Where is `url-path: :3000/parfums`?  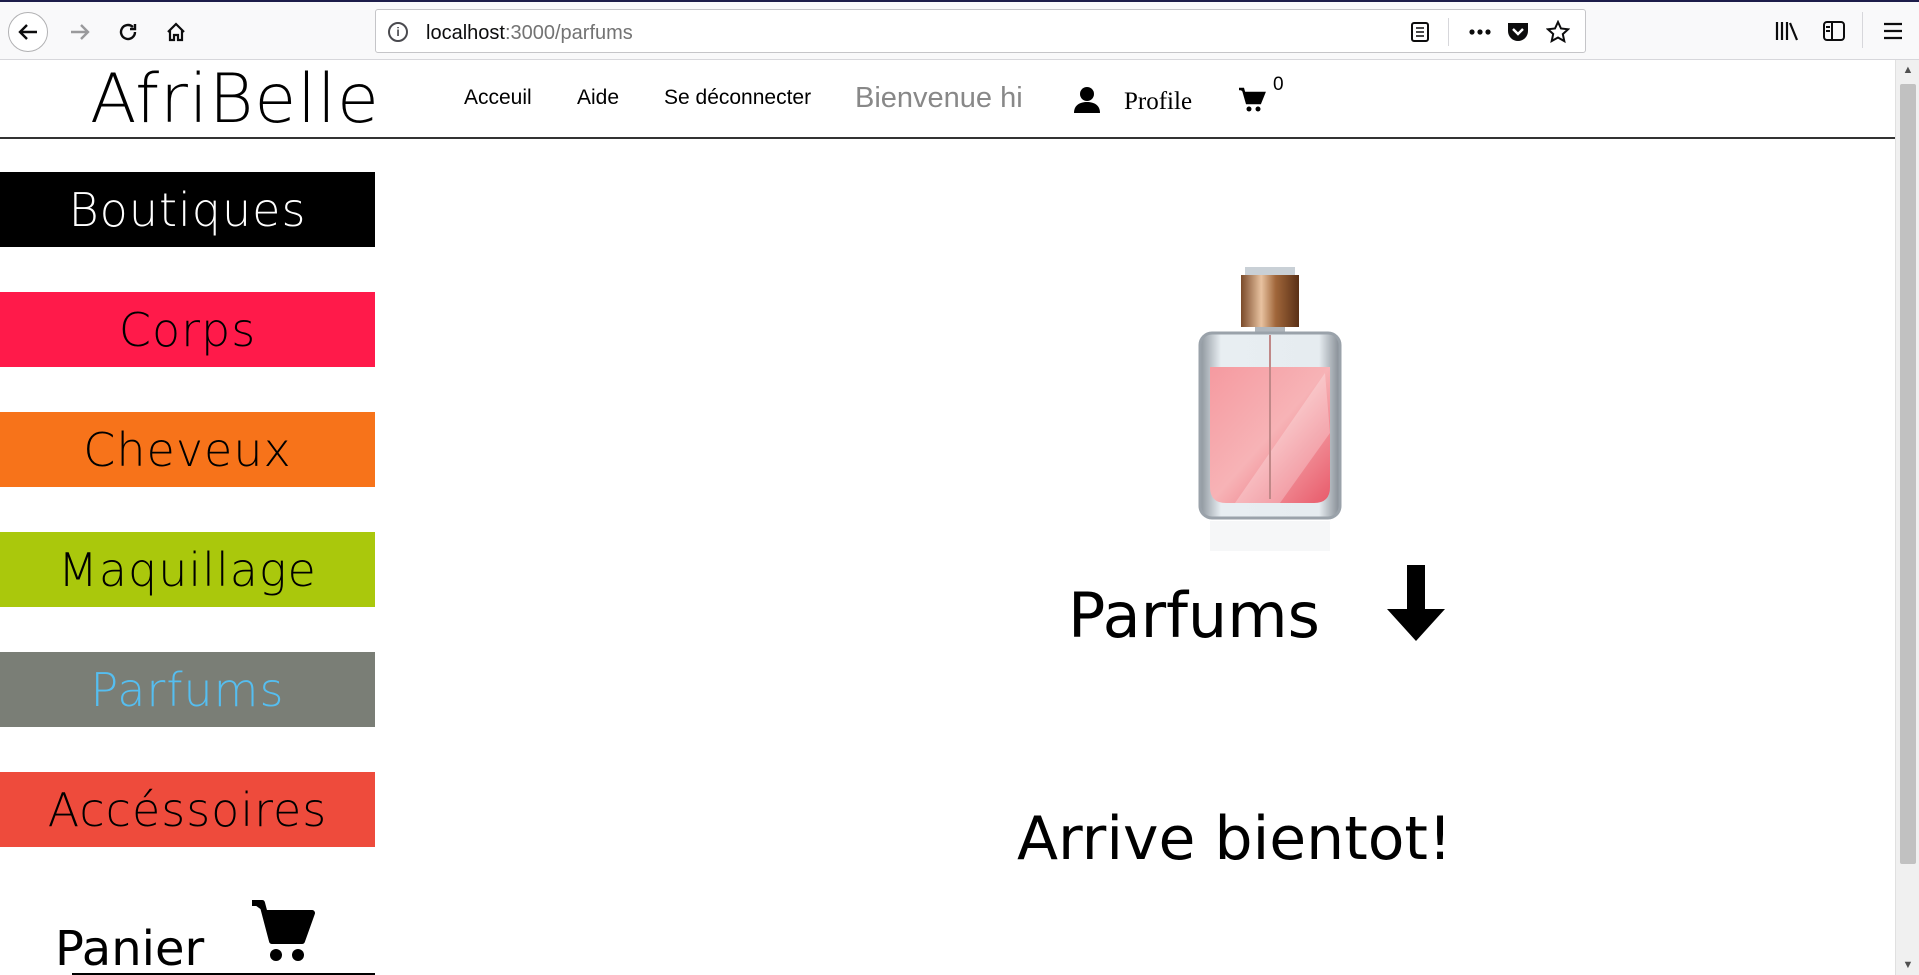 url-path: :3000/parfums is located at coordinates (568, 33).